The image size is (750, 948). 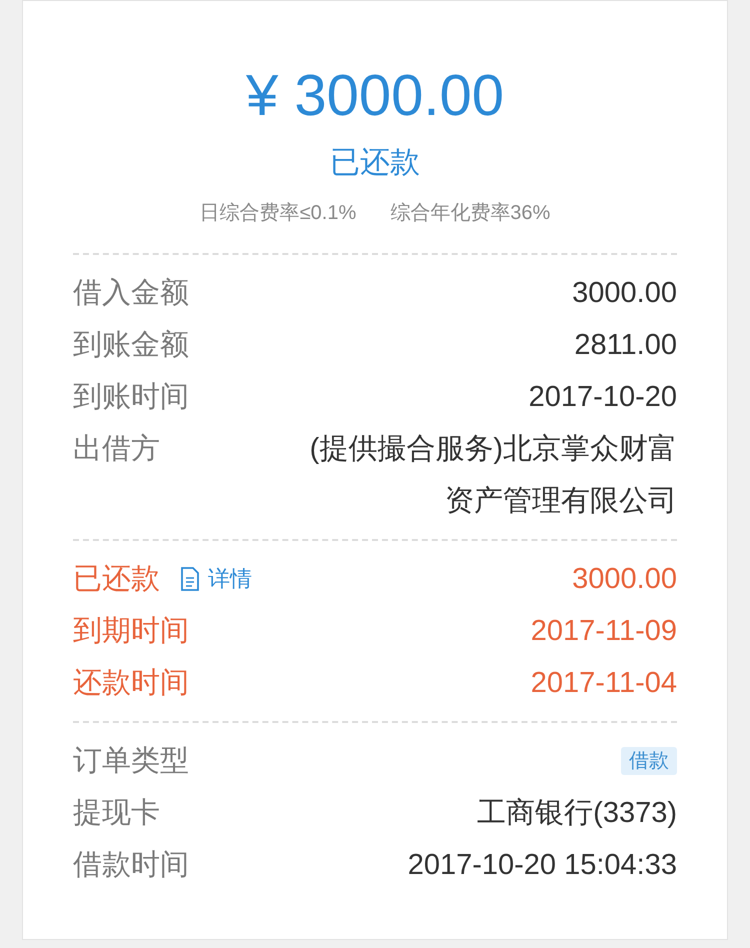 What do you see at coordinates (625, 345) in the screenshot?
I see `row-value: 2811.00` at bounding box center [625, 345].